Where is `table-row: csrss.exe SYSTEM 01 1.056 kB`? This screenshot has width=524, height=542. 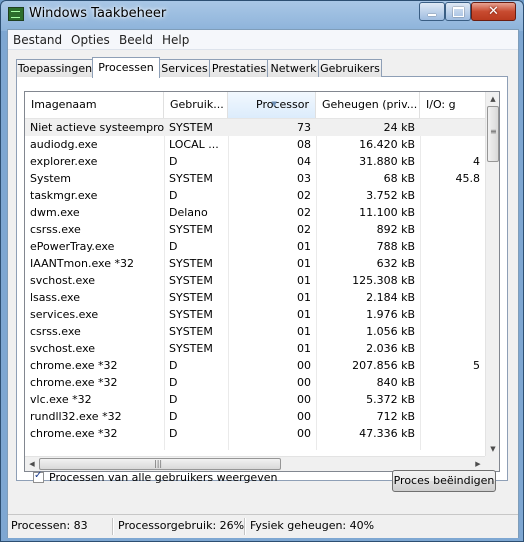
table-row: csrss.exe SYSTEM 01 1.056 kB is located at coordinates (255, 331).